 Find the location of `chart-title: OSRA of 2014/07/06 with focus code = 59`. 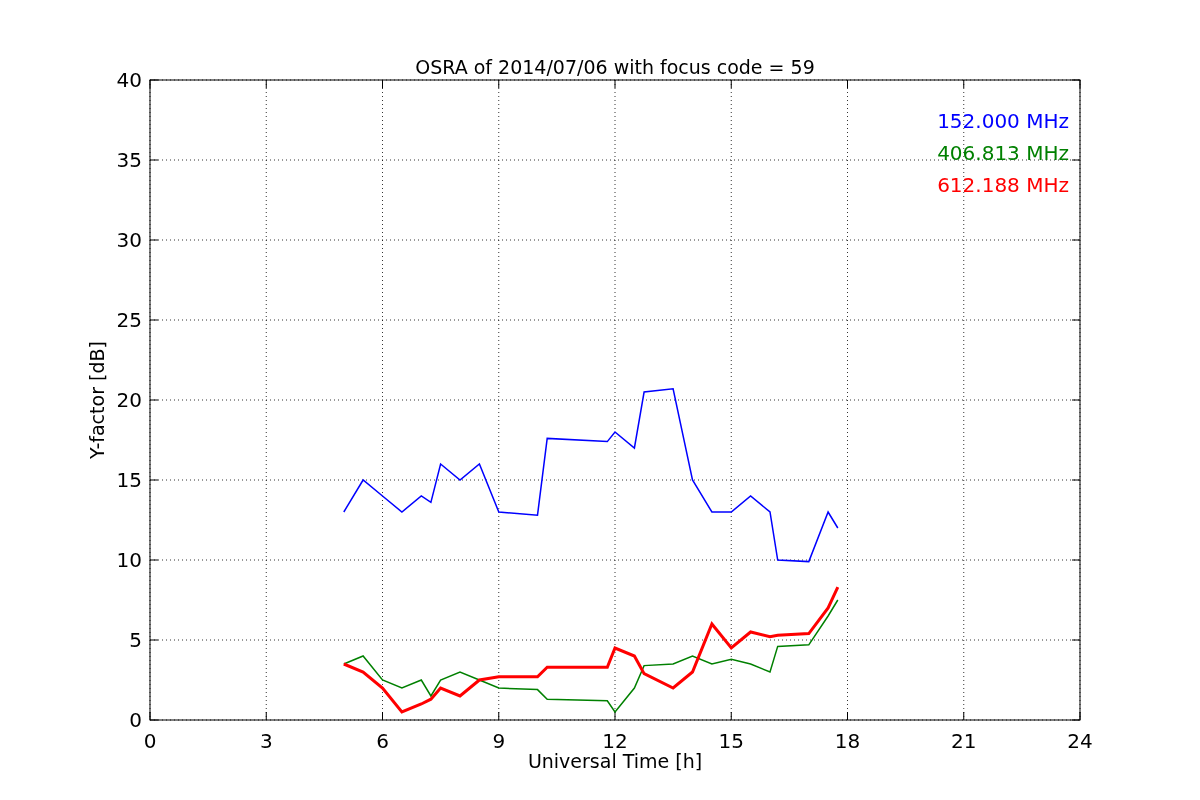

chart-title: OSRA of 2014/07/06 with focus code = 59 is located at coordinates (615, 67).